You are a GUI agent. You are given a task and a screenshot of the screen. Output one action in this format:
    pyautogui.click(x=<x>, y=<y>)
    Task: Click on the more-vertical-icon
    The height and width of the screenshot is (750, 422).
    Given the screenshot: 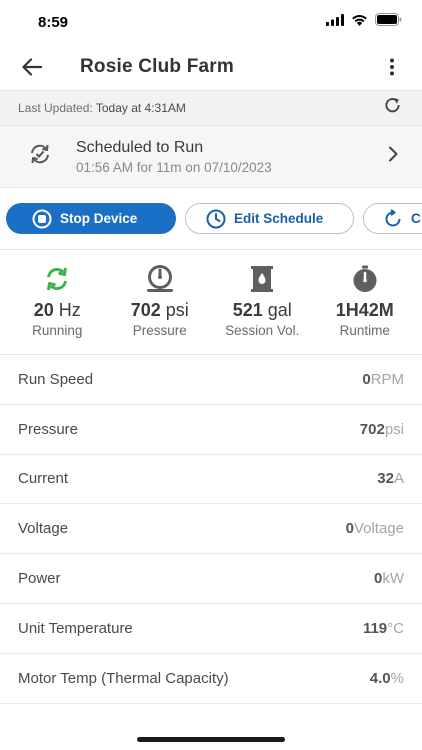 What is the action you would take?
    pyautogui.click(x=392, y=67)
    